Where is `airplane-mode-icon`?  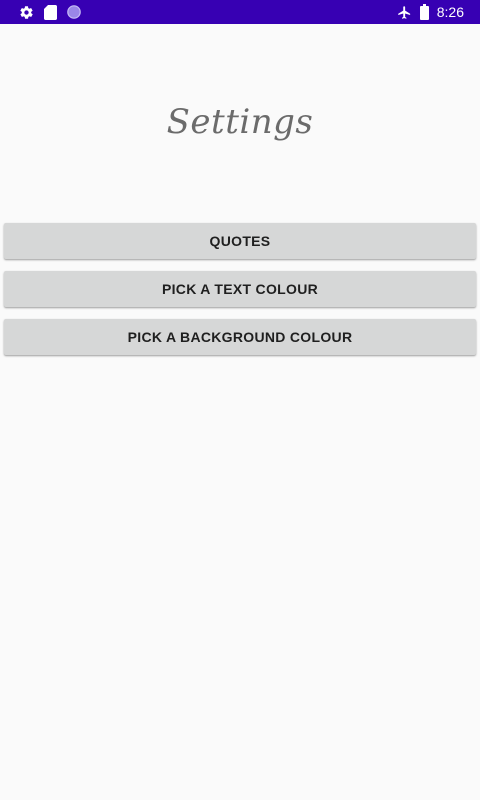 airplane-mode-icon is located at coordinates (404, 12).